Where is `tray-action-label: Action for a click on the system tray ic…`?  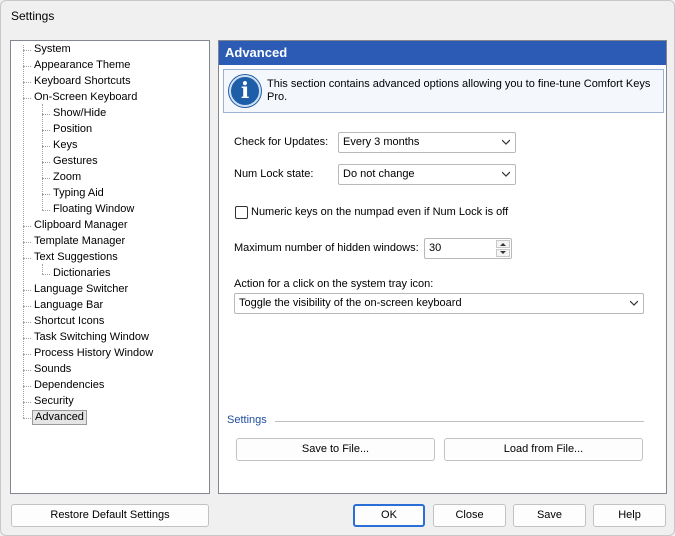 tray-action-label: Action for a click on the system tray ic… is located at coordinates (334, 284).